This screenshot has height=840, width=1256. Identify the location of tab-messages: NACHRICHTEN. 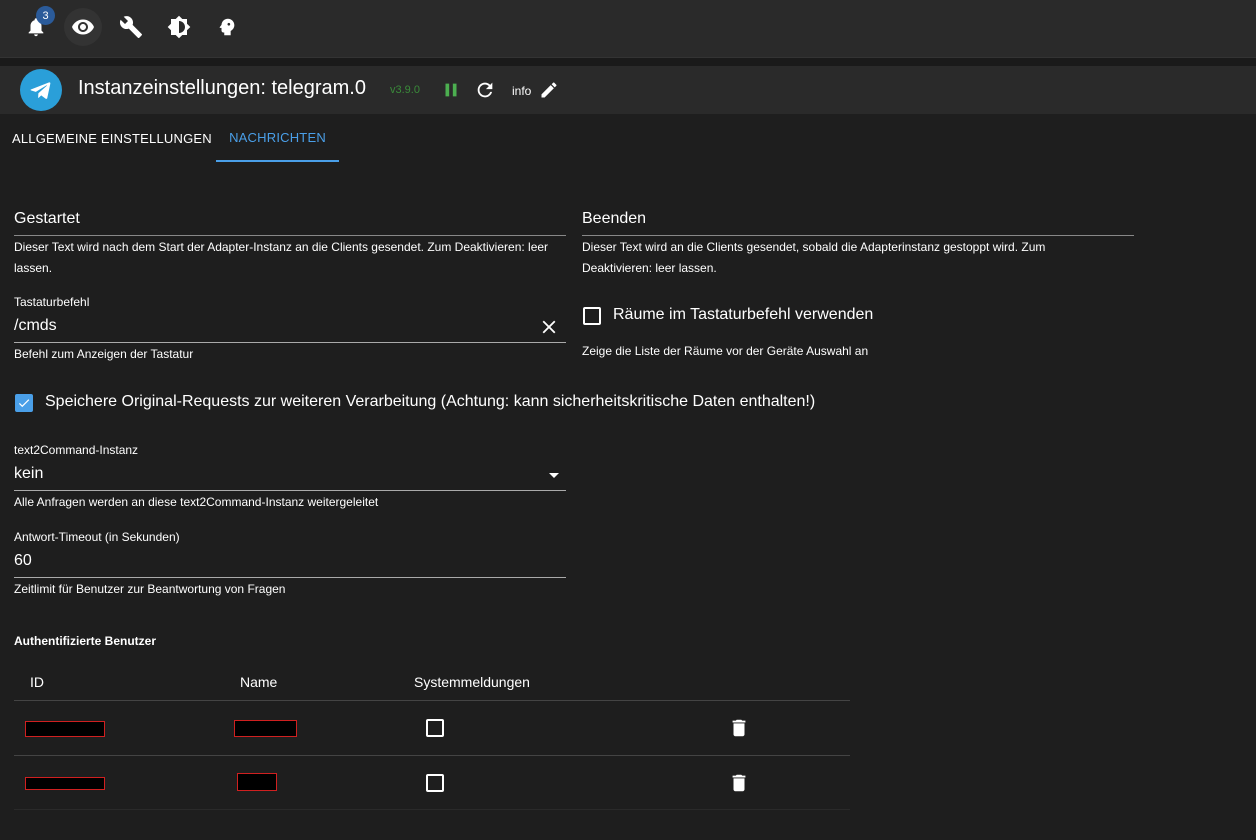
(277, 138).